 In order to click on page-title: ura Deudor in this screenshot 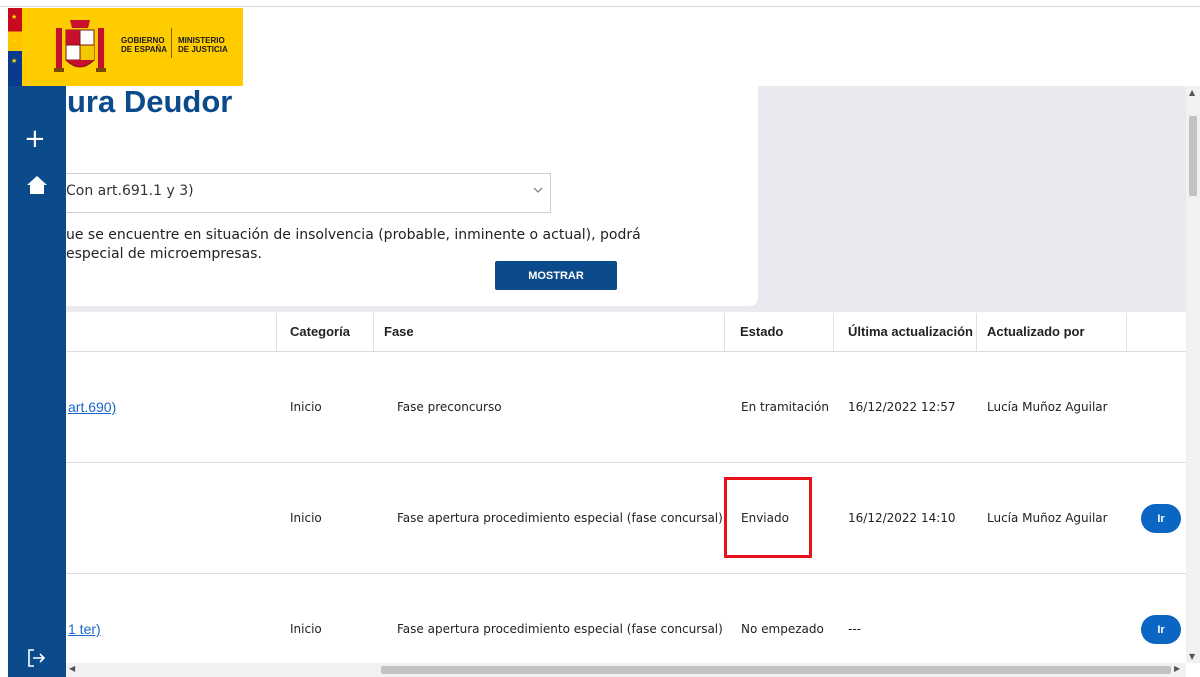, I will do `click(150, 101)`.